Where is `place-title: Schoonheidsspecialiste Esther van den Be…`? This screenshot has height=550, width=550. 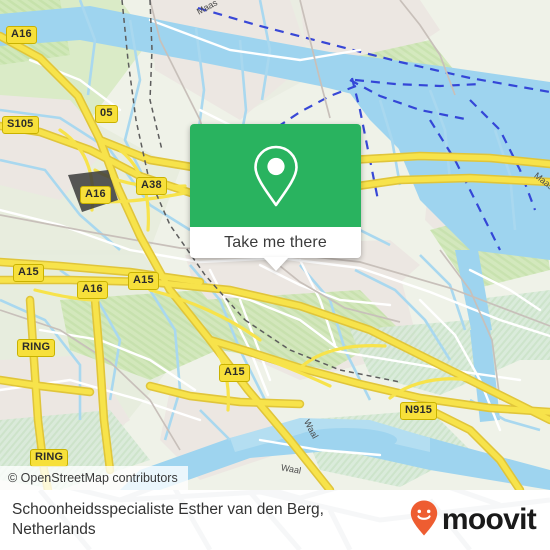 place-title: Schoonheidsspecialiste Esther van den Be… is located at coordinates (168, 519).